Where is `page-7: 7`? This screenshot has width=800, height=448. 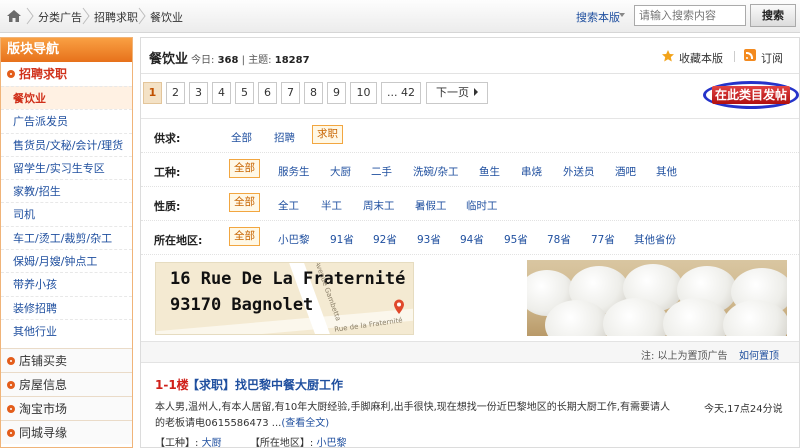 page-7: 7 is located at coordinates (290, 93).